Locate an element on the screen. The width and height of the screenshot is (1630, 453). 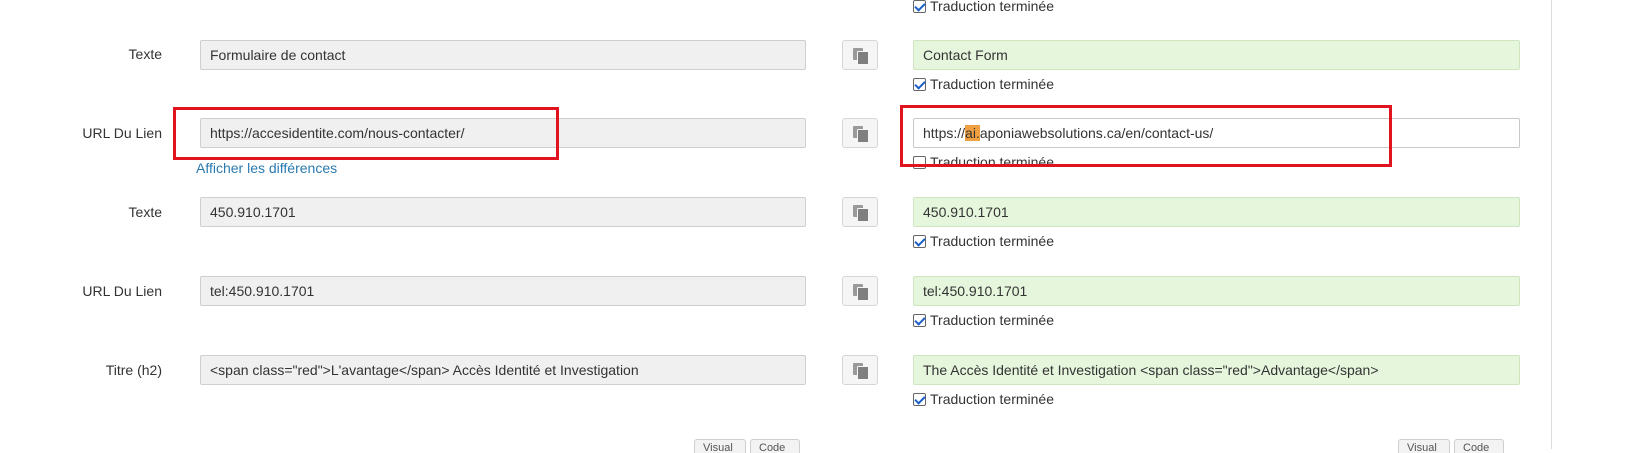
panel-divider is located at coordinates (1551, 224).